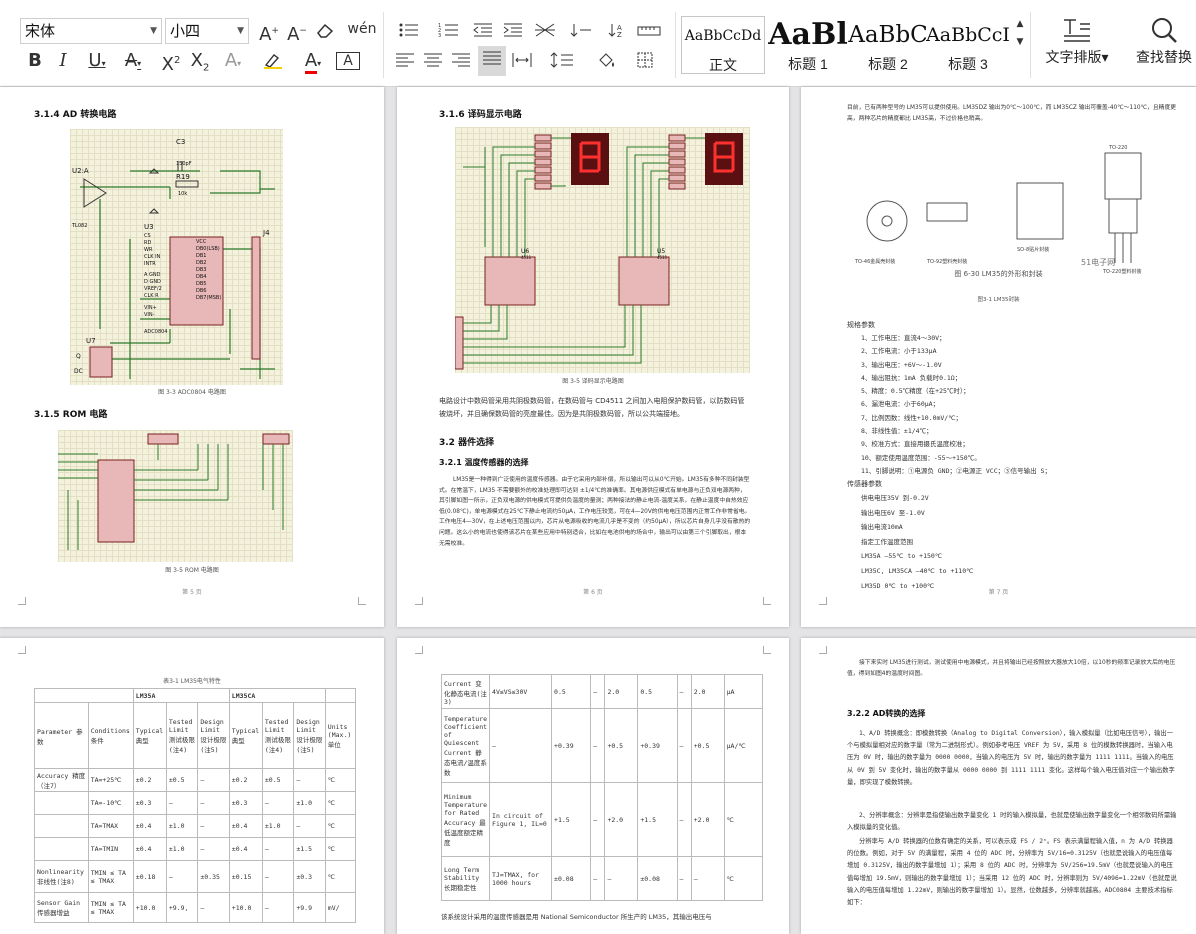 Image resolution: width=1196 pixels, height=934 pixels. What do you see at coordinates (200, 61) in the screenshot?
I see `subscript-button: X2` at bounding box center [200, 61].